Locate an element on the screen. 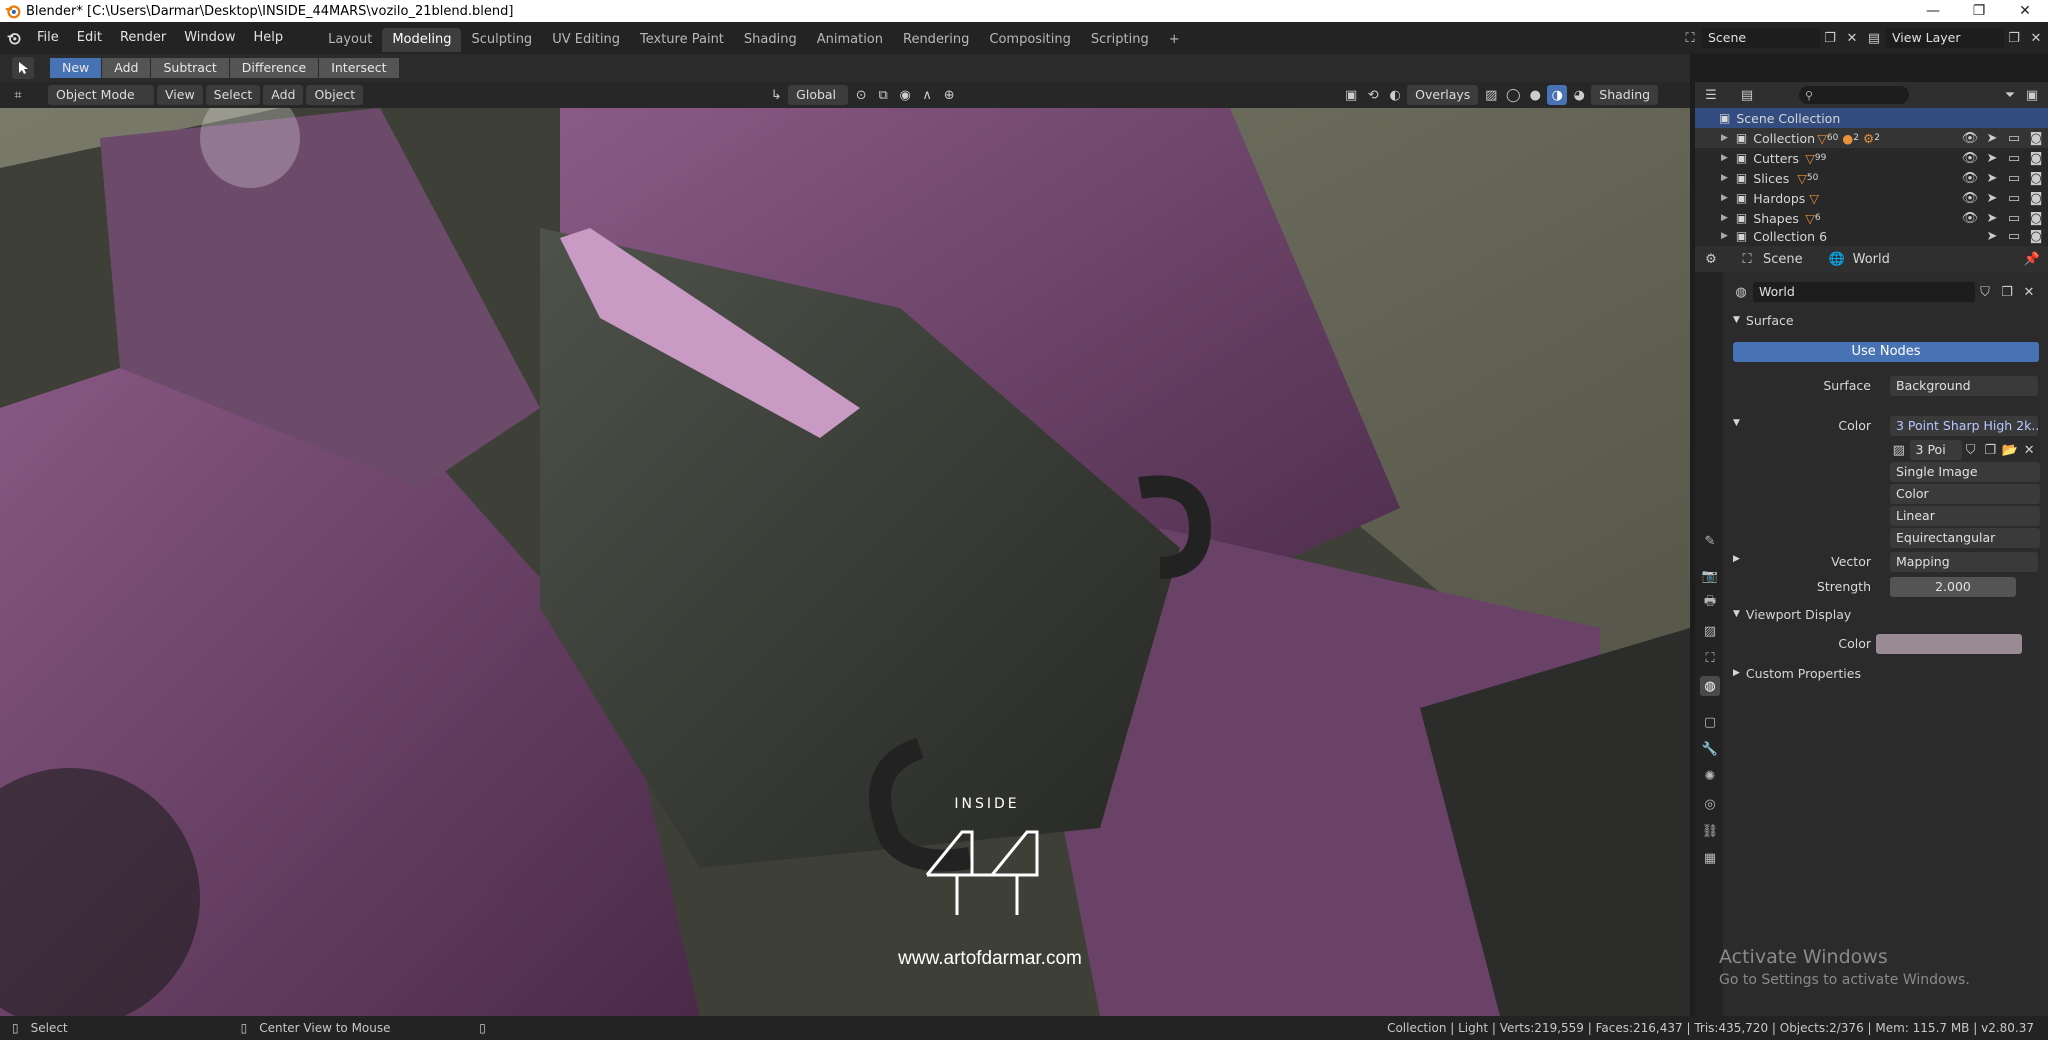 The height and width of the screenshot is (1040, 2048). falloff-icon: ∧ is located at coordinates (927, 95).